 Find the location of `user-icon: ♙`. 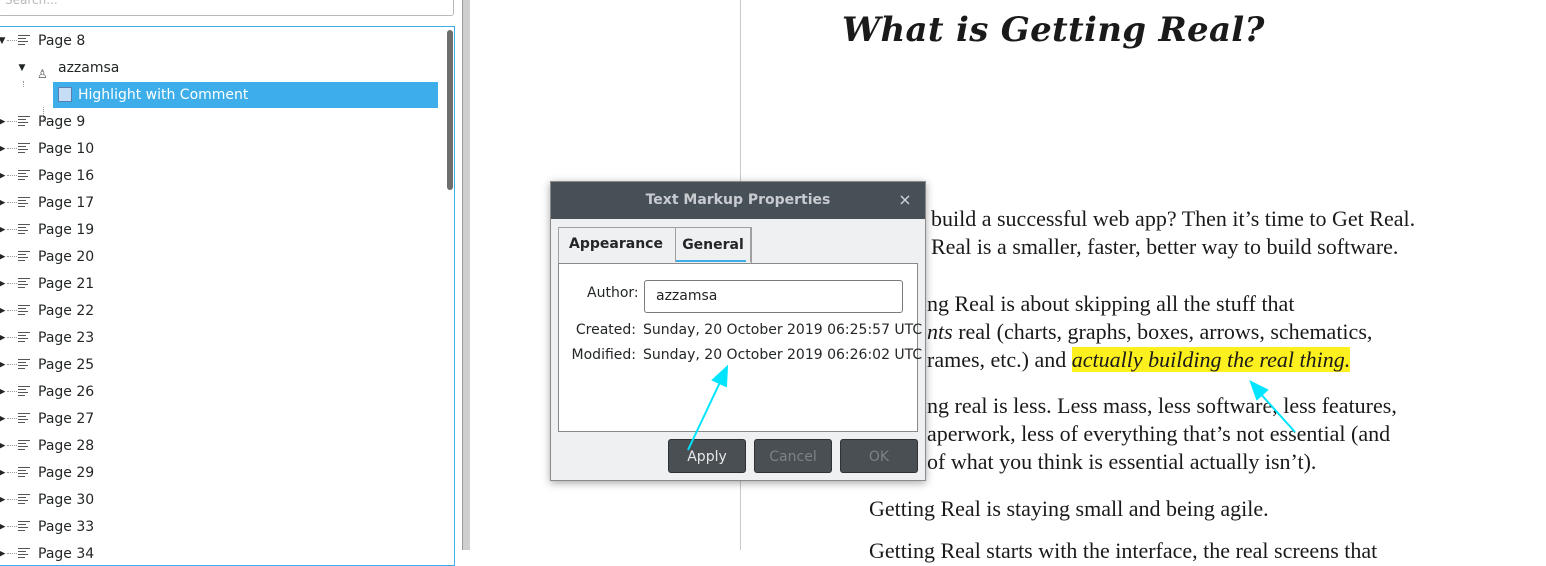

user-icon: ♙ is located at coordinates (42, 74).